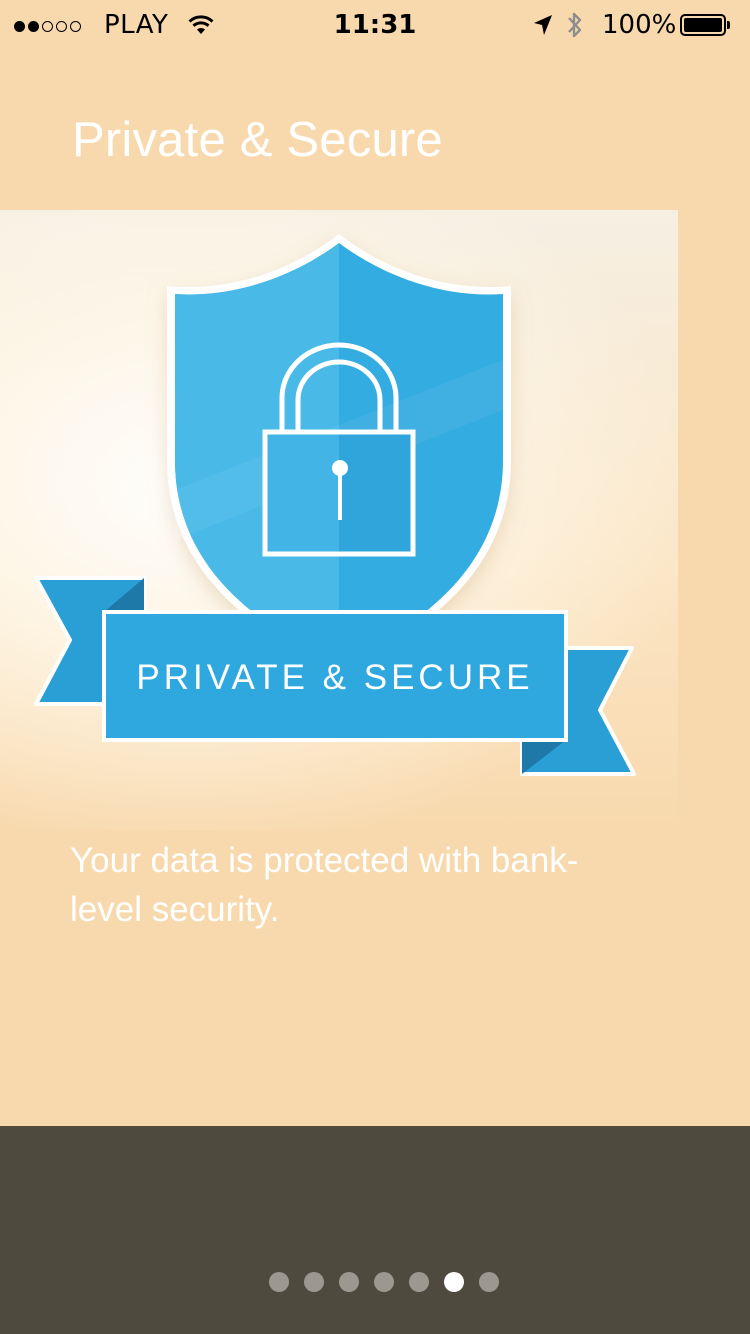 The height and width of the screenshot is (1334, 750). What do you see at coordinates (706, 25) in the screenshot?
I see `battery-icon` at bounding box center [706, 25].